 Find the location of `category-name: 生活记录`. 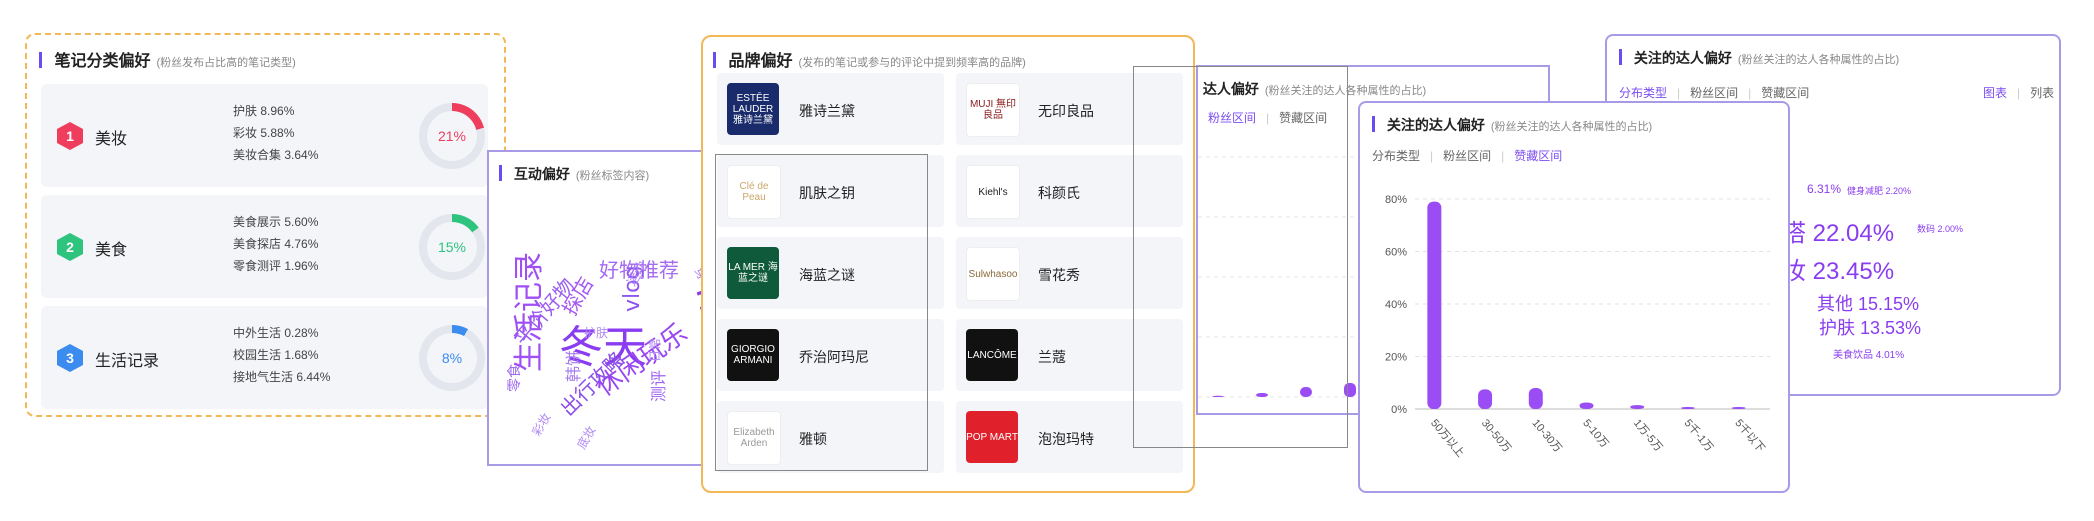

category-name: 生活记录 is located at coordinates (127, 361).